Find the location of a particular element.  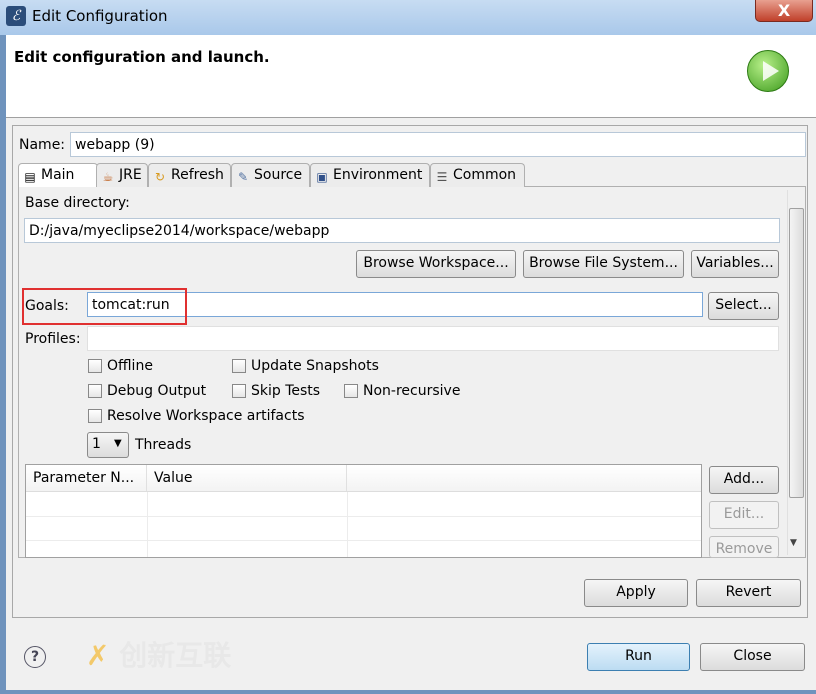

apply-button: Apply is located at coordinates (636, 593).